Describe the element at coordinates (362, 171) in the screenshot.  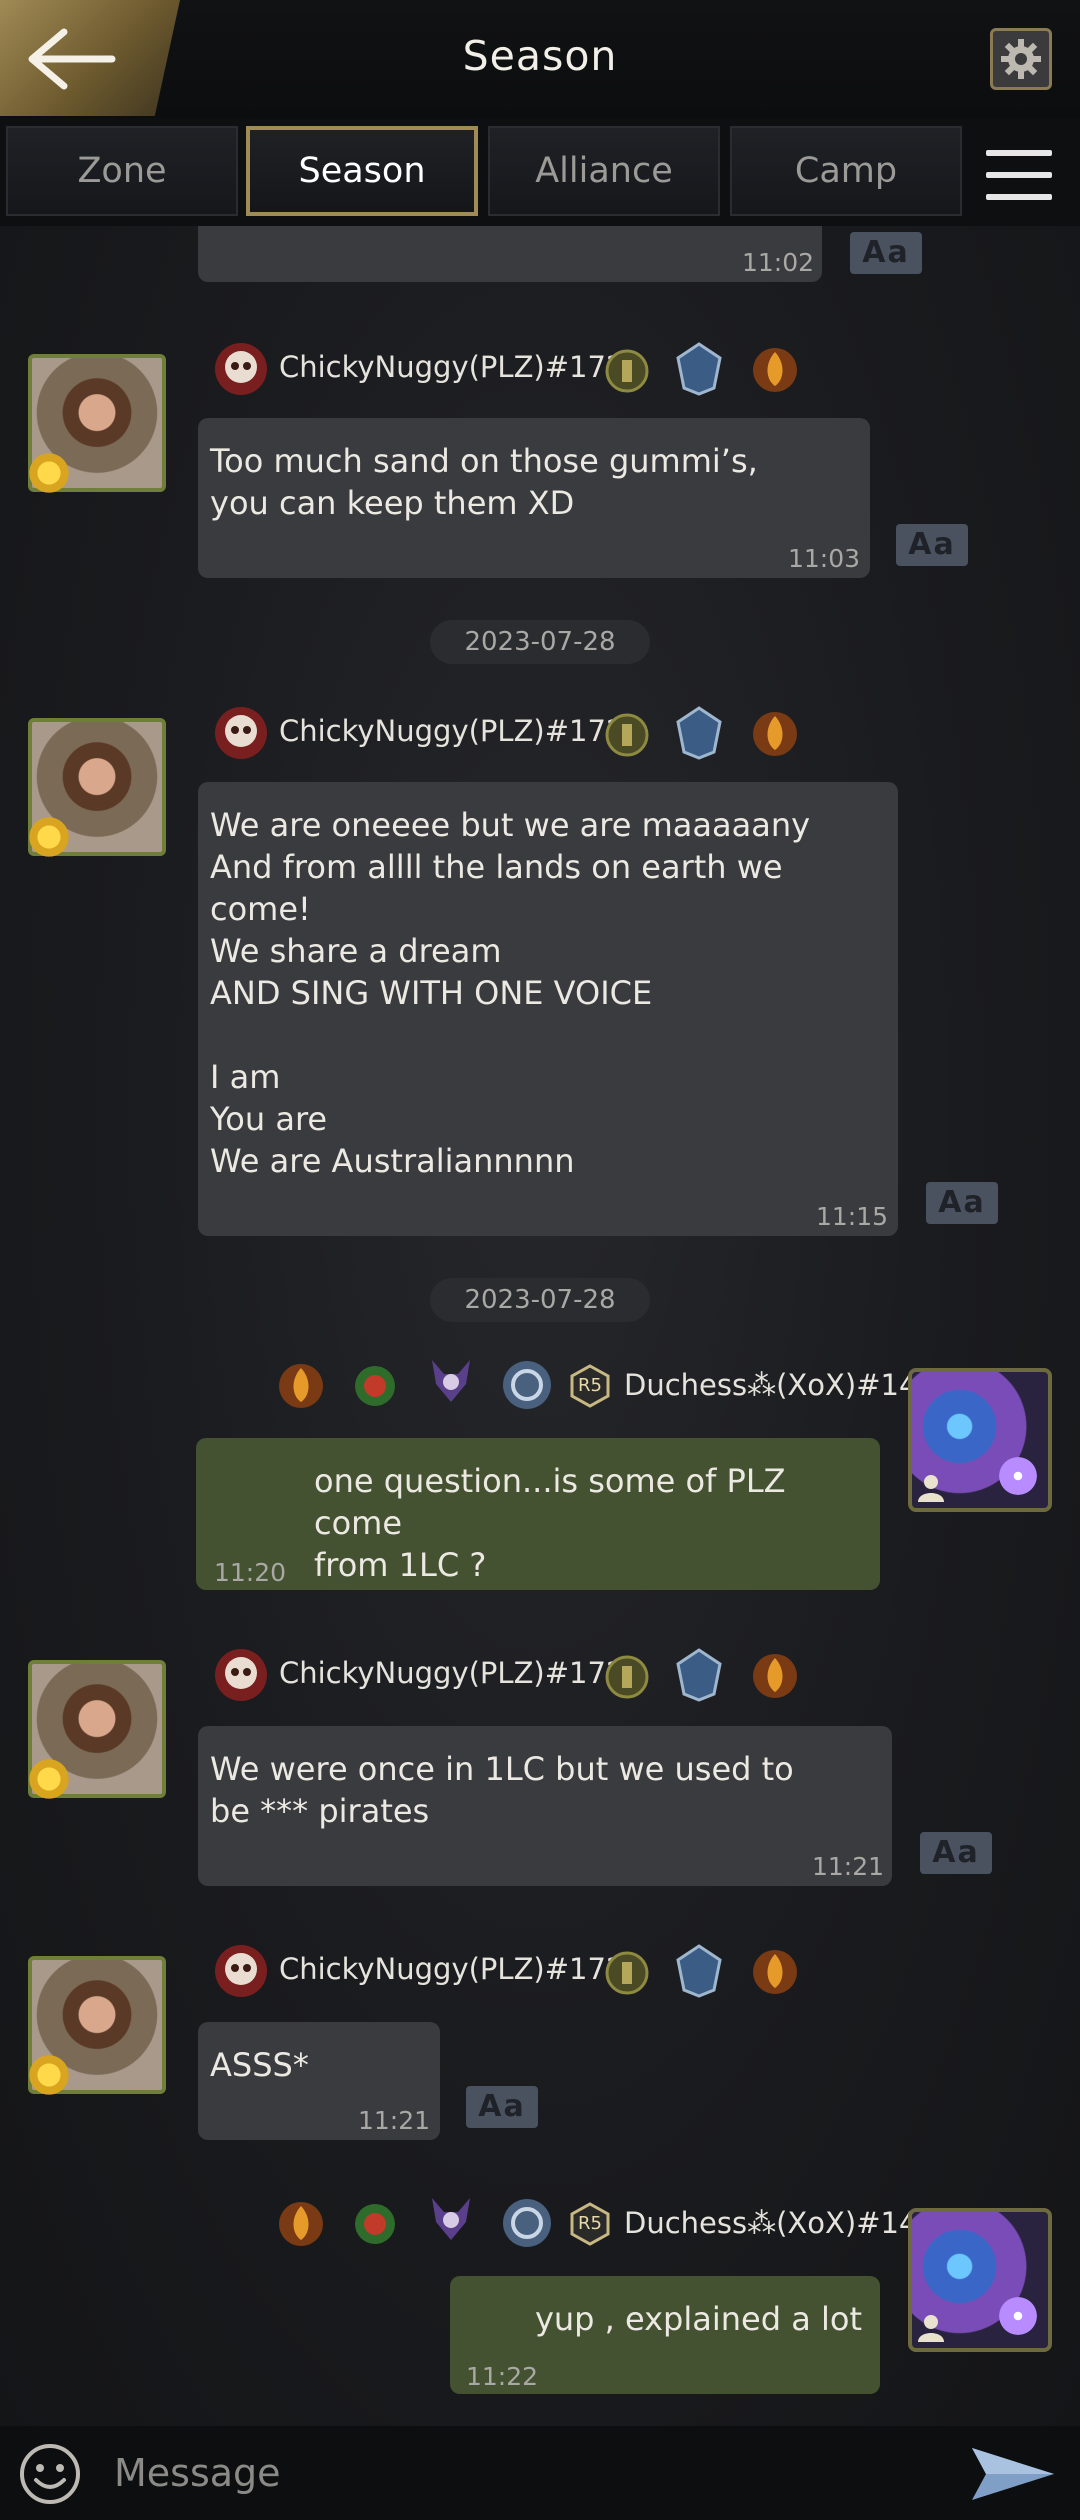
I see `tab-season: Season` at that location.